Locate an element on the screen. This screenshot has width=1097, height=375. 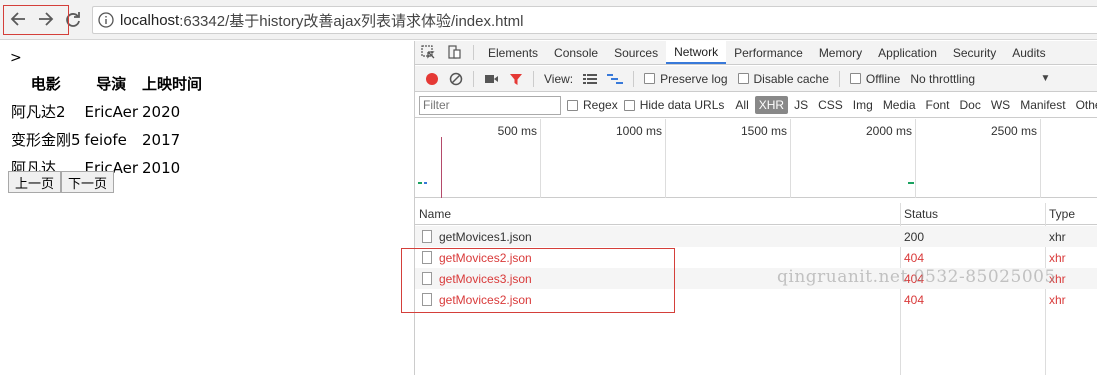
inspect-icon is located at coordinates (427, 52).